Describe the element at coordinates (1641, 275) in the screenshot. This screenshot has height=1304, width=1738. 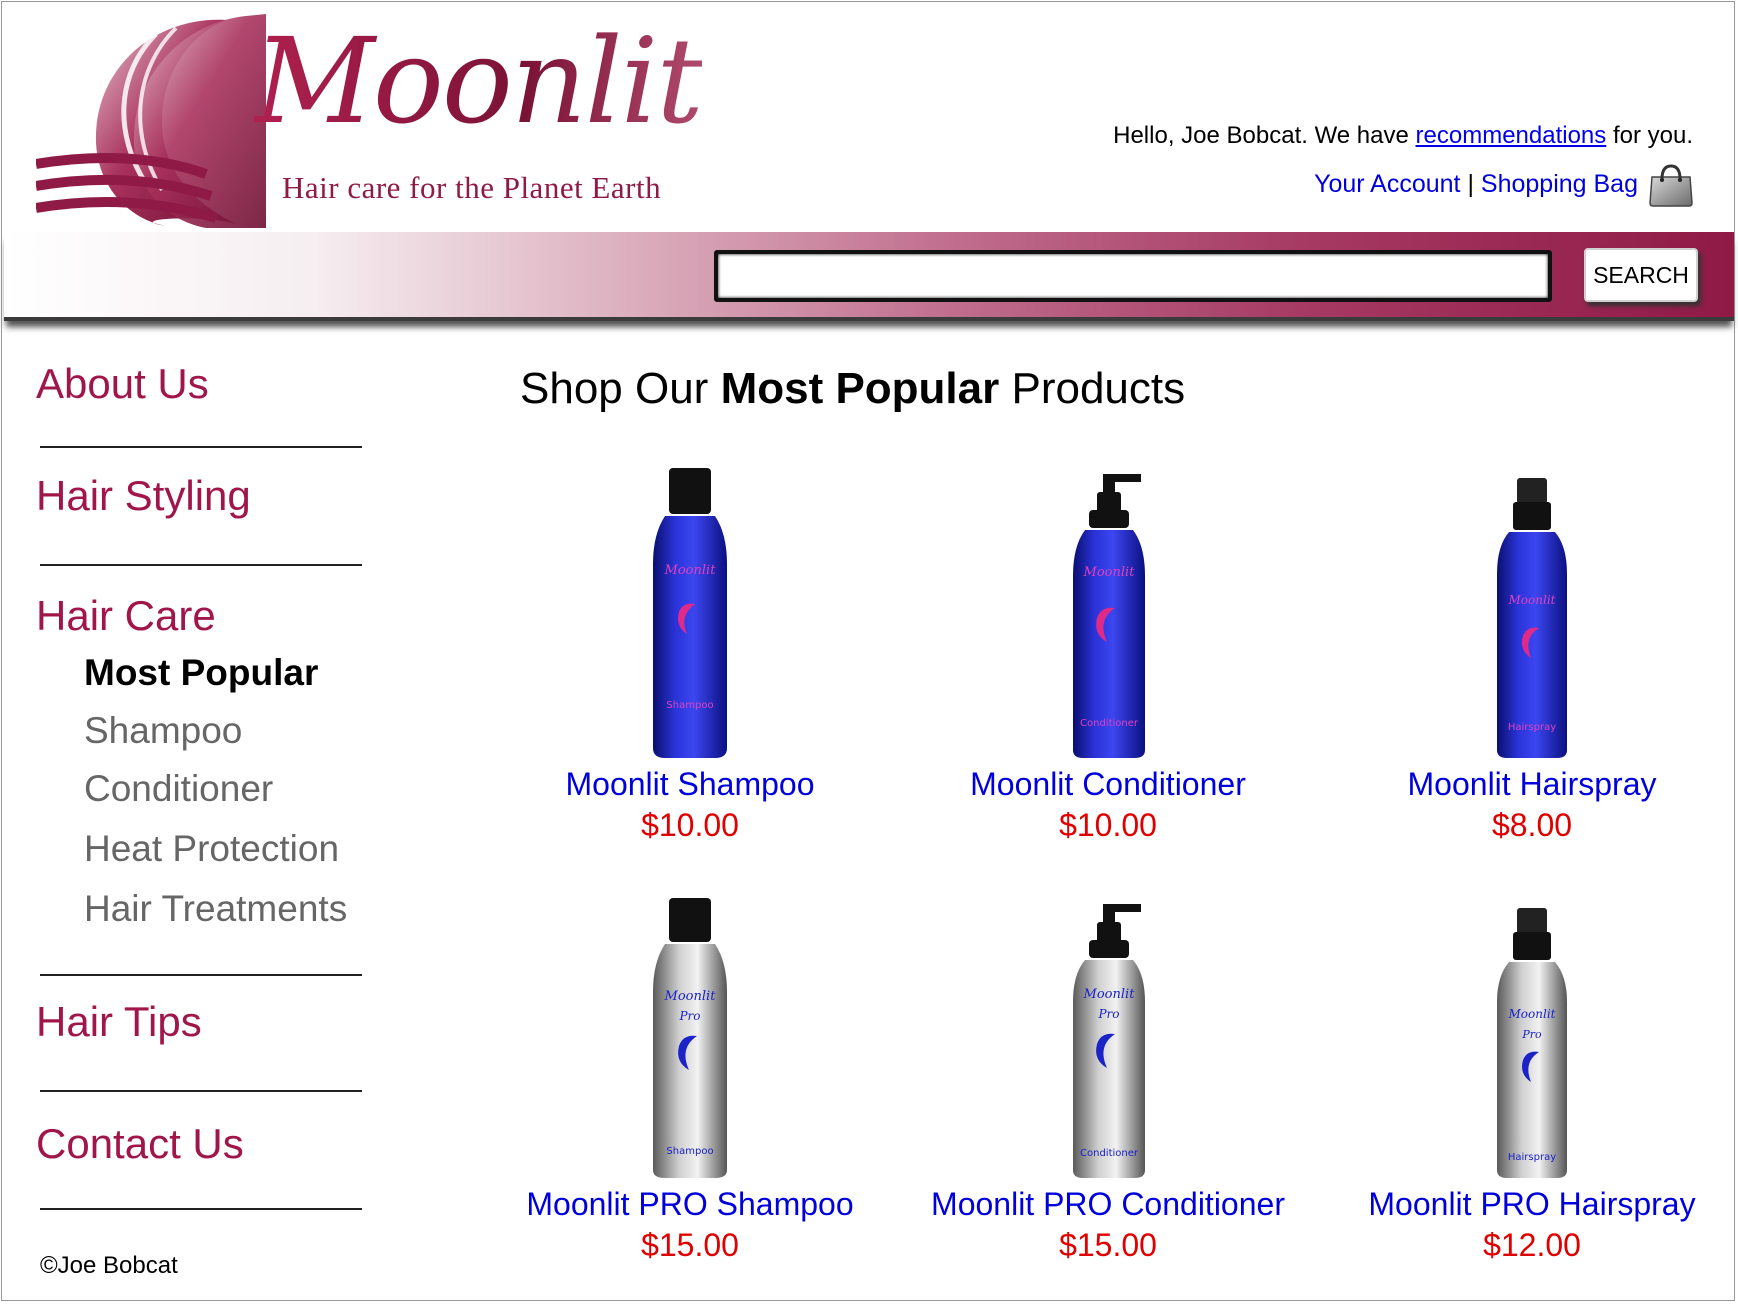
I see `search-button: SEARCH` at that location.